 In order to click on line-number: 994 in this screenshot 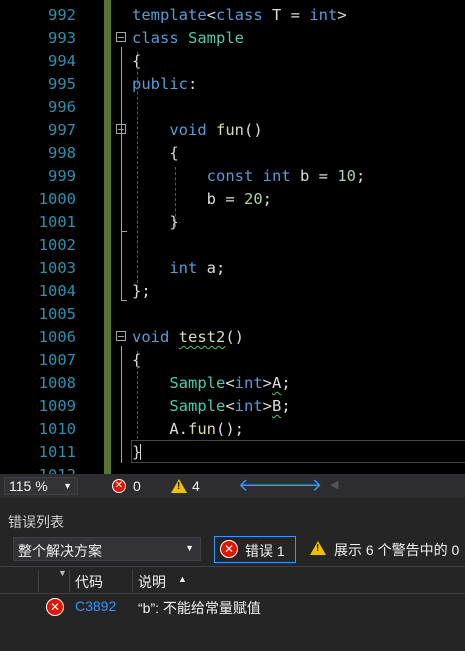, I will do `click(62, 61)`.